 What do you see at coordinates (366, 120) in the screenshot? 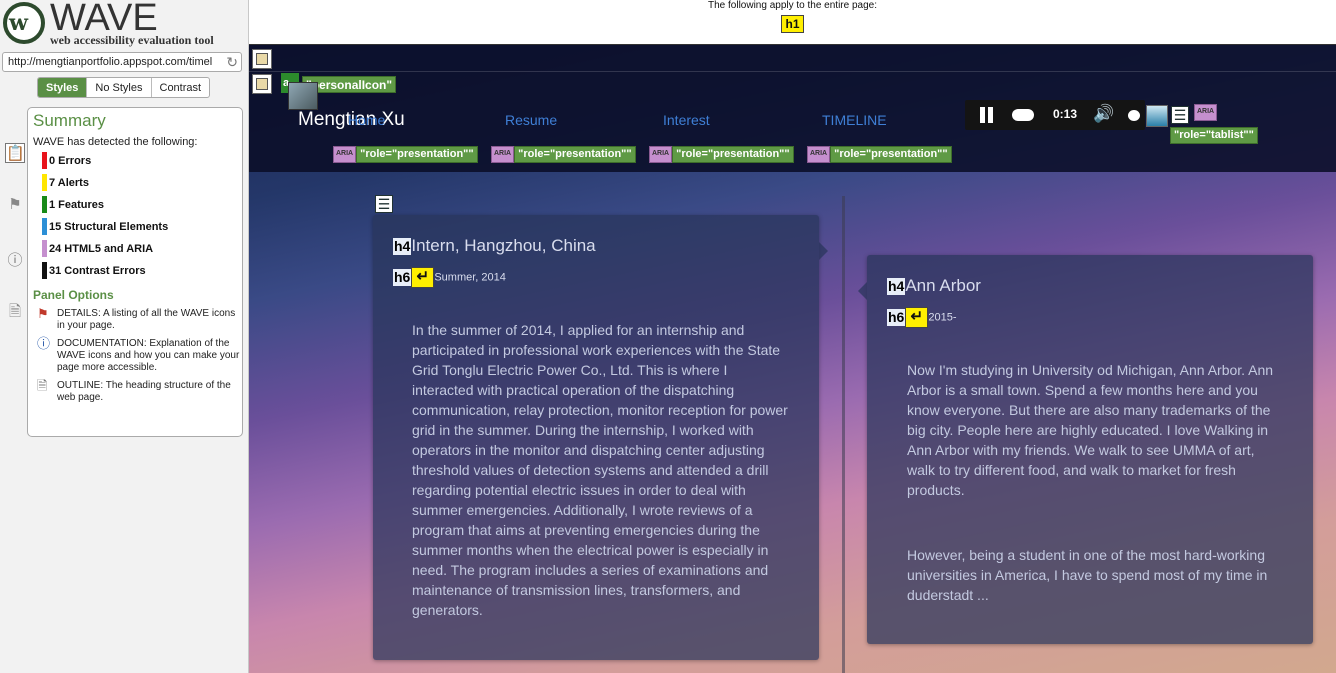
I see `nav-home: Home` at bounding box center [366, 120].